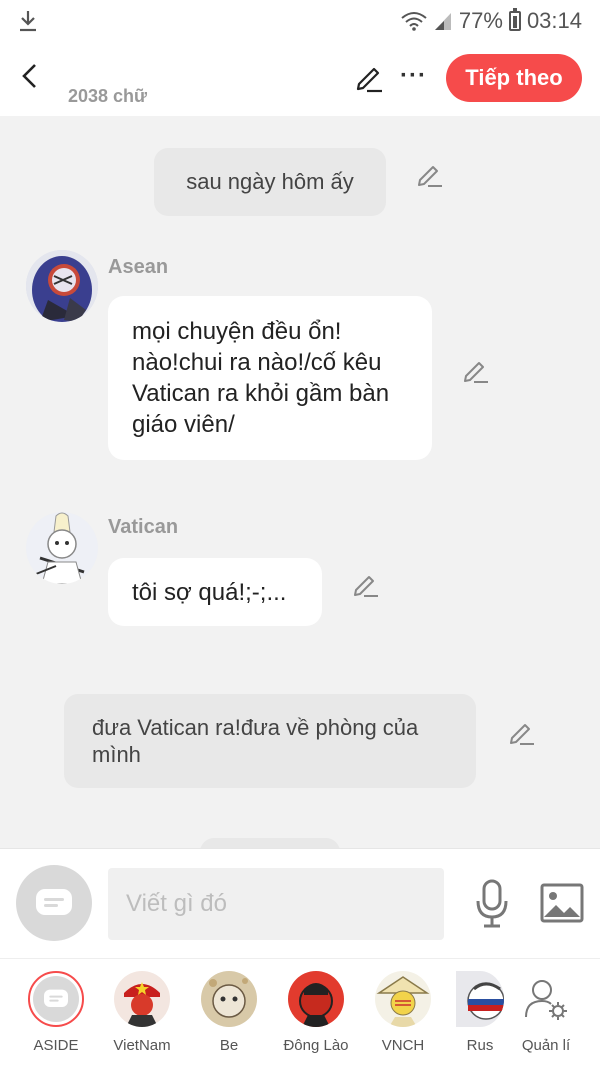 The height and width of the screenshot is (1067, 600). I want to click on character-be: Be, so click(229, 1012).